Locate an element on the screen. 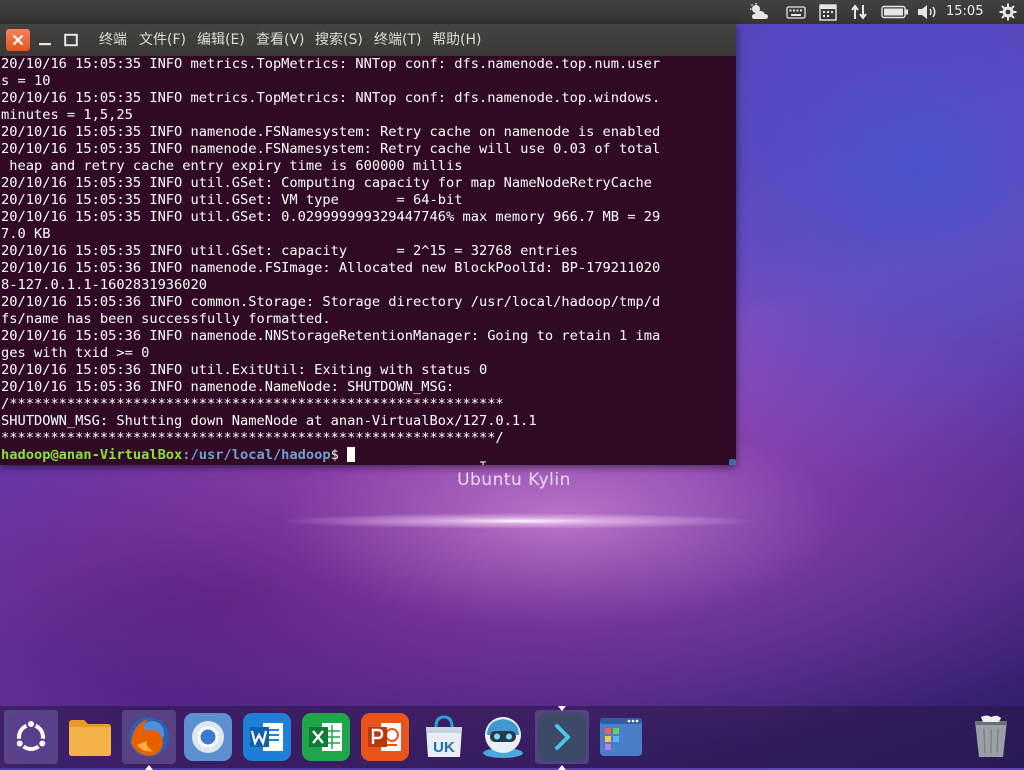 Image resolution: width=1024 pixels, height=770 pixels. dock-item-wps-writer is located at coordinates (267, 737).